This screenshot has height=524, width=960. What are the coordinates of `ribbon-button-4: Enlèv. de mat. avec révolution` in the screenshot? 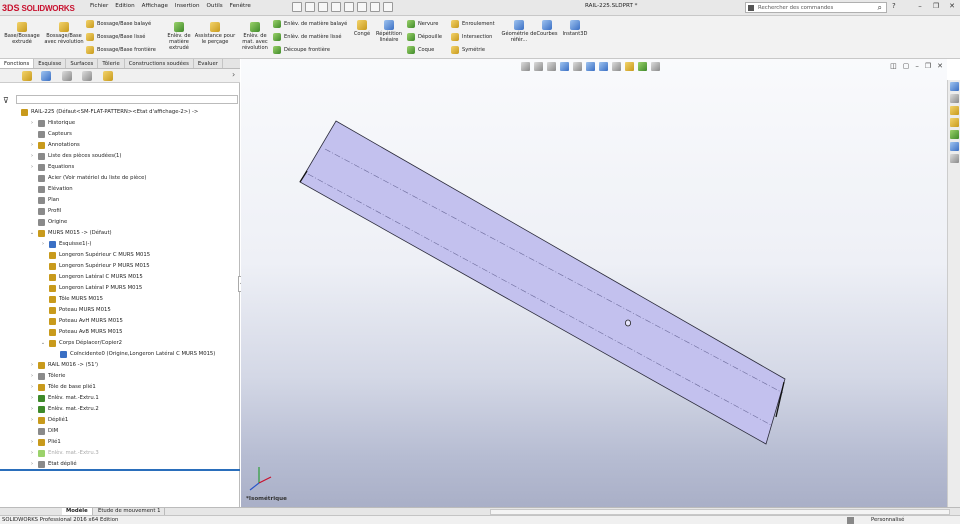 It's located at (255, 36).